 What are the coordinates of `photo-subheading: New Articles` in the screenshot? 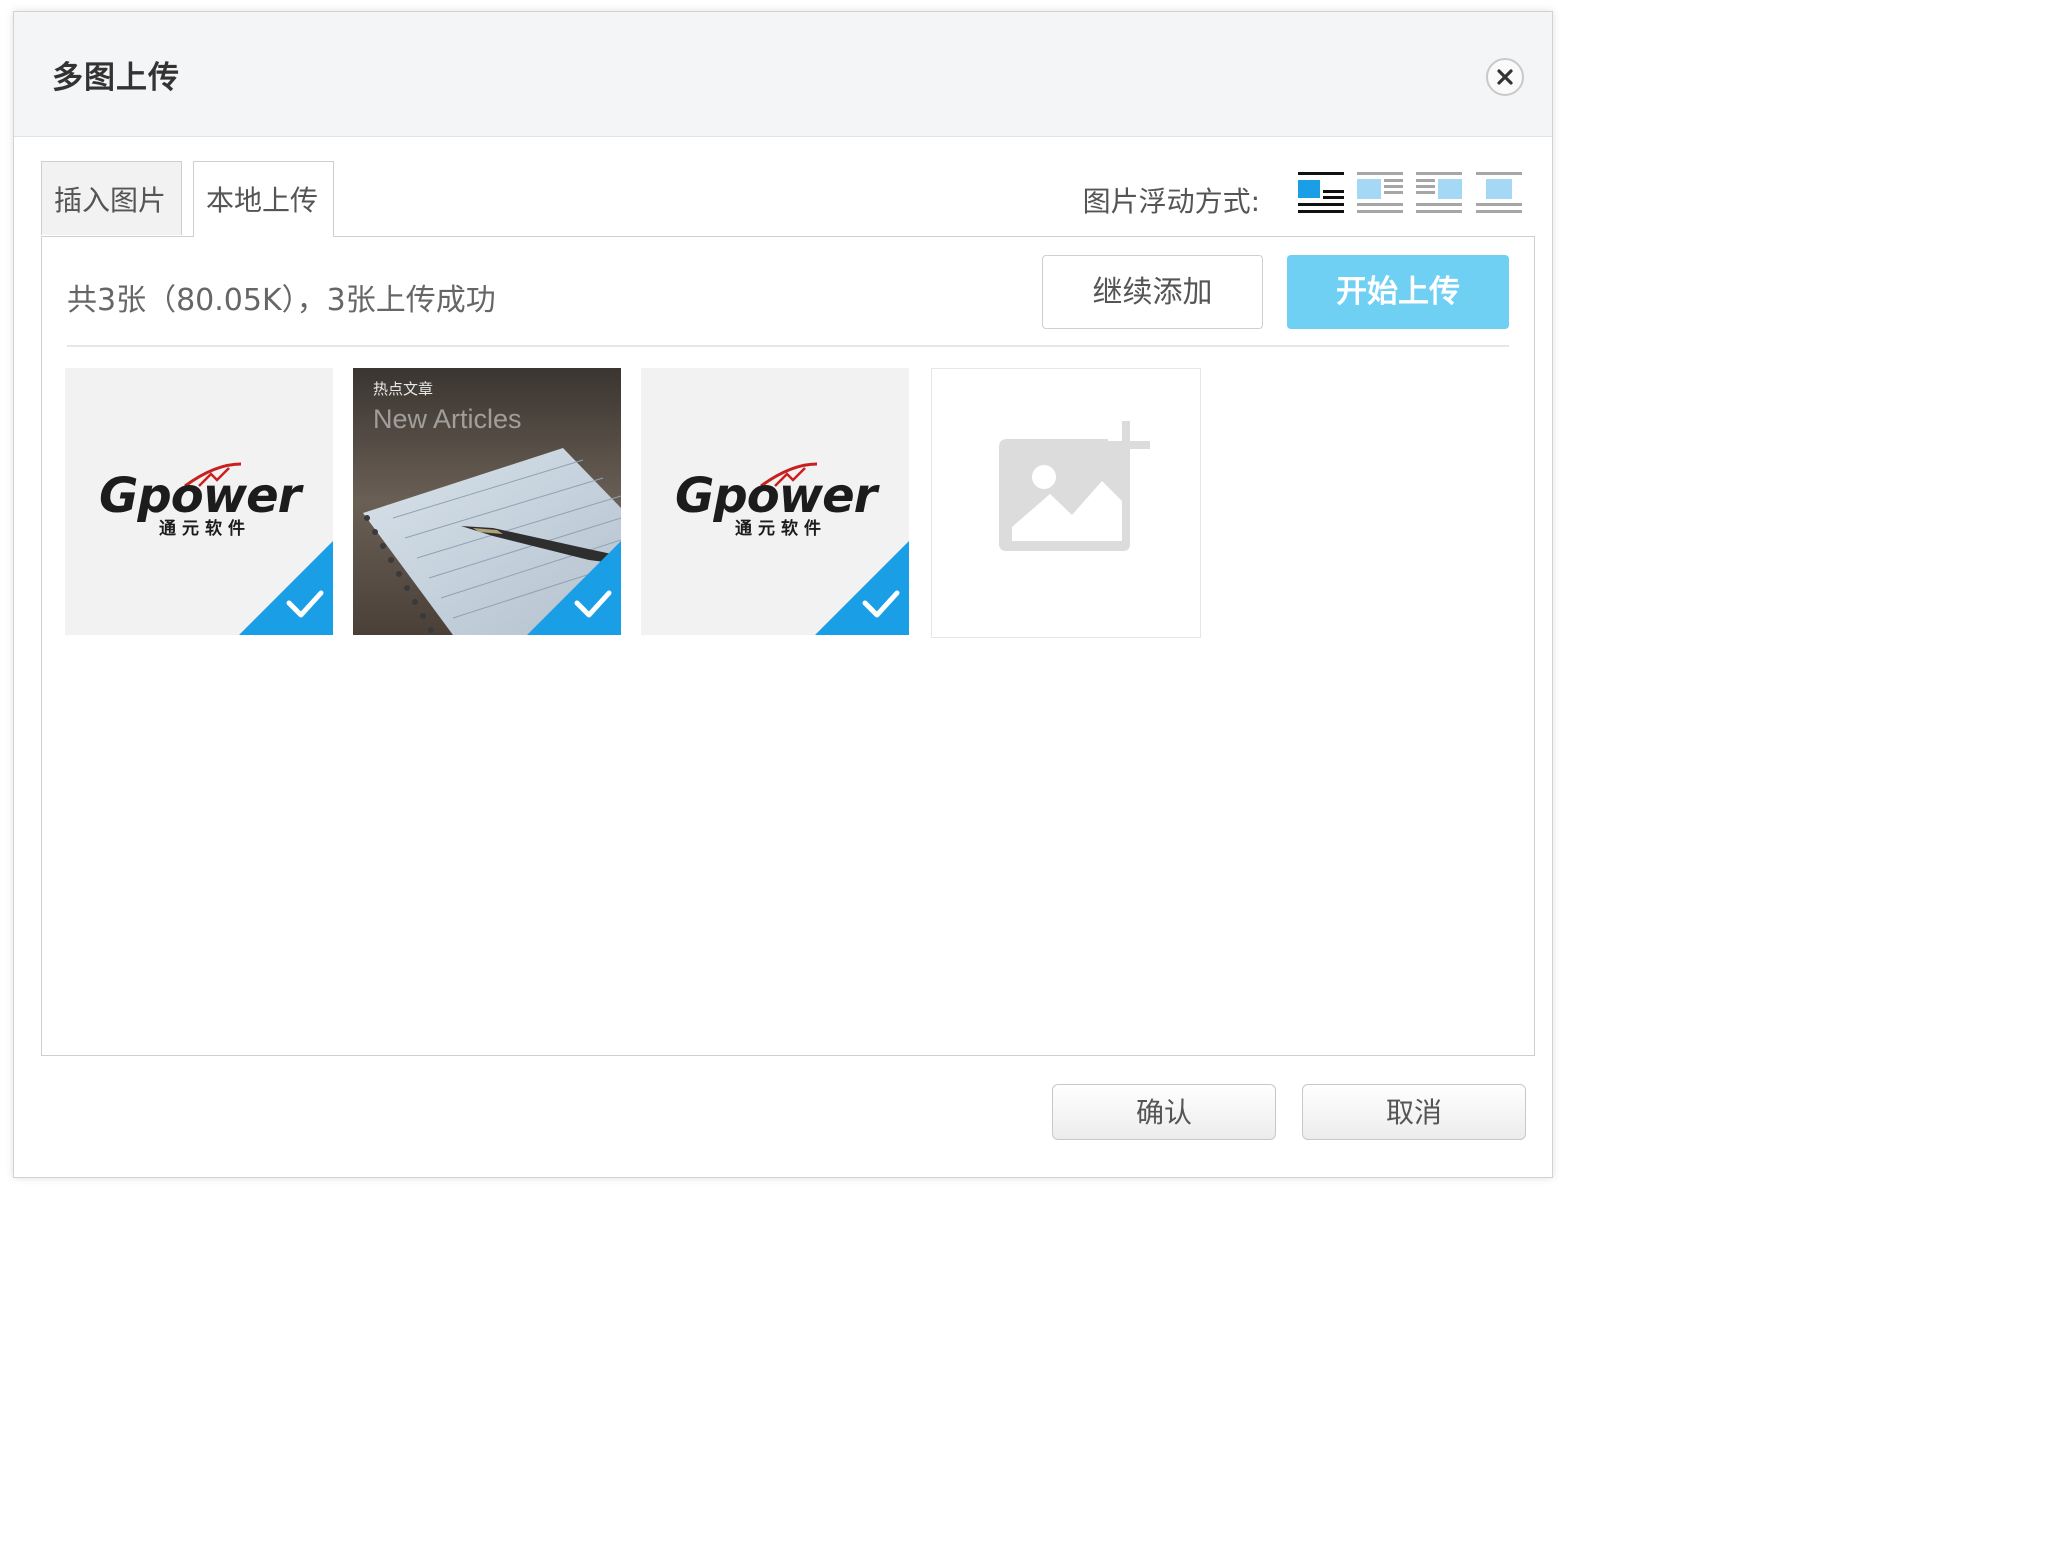 It's located at (447, 419).